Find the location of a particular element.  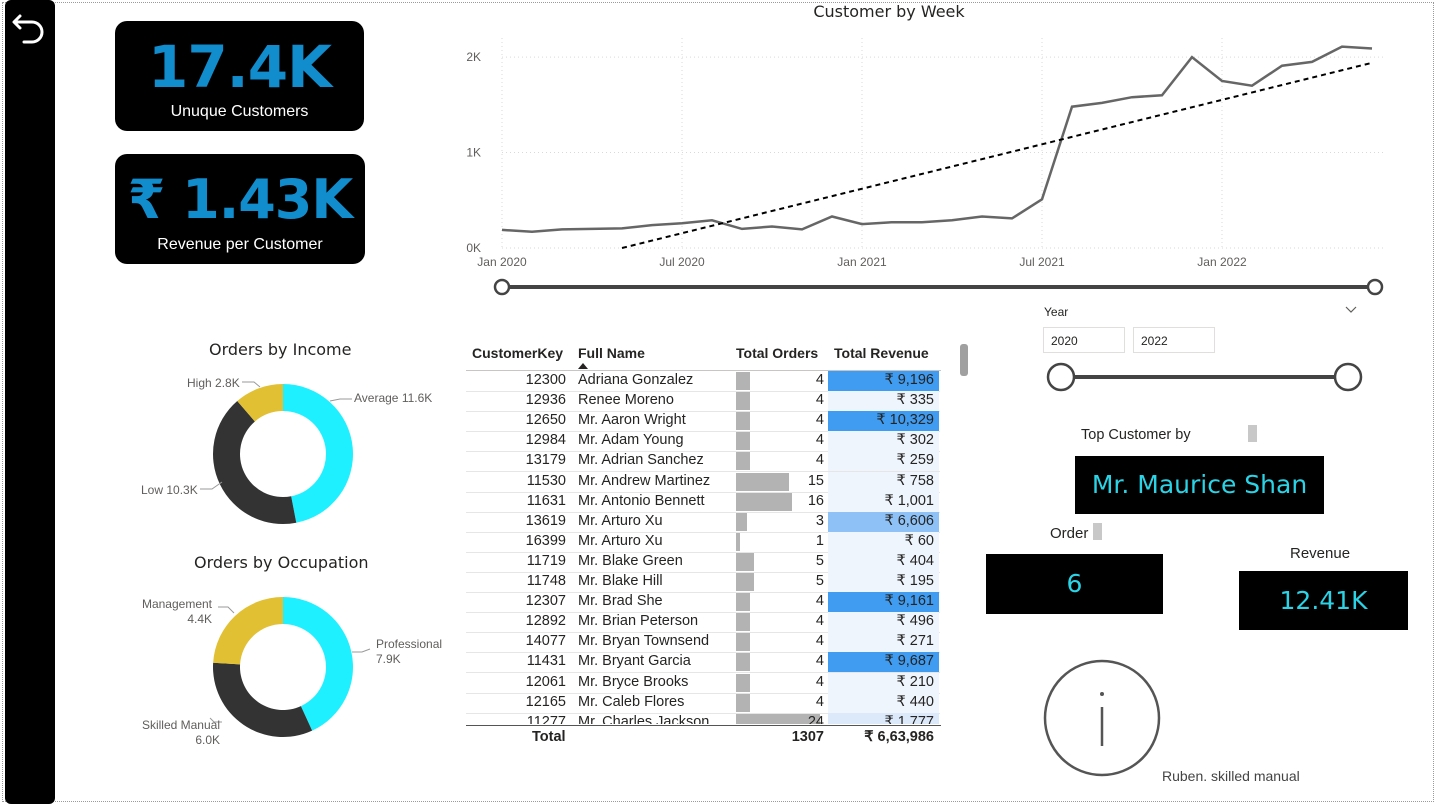

back-arrow-icon is located at coordinates (30, 26).